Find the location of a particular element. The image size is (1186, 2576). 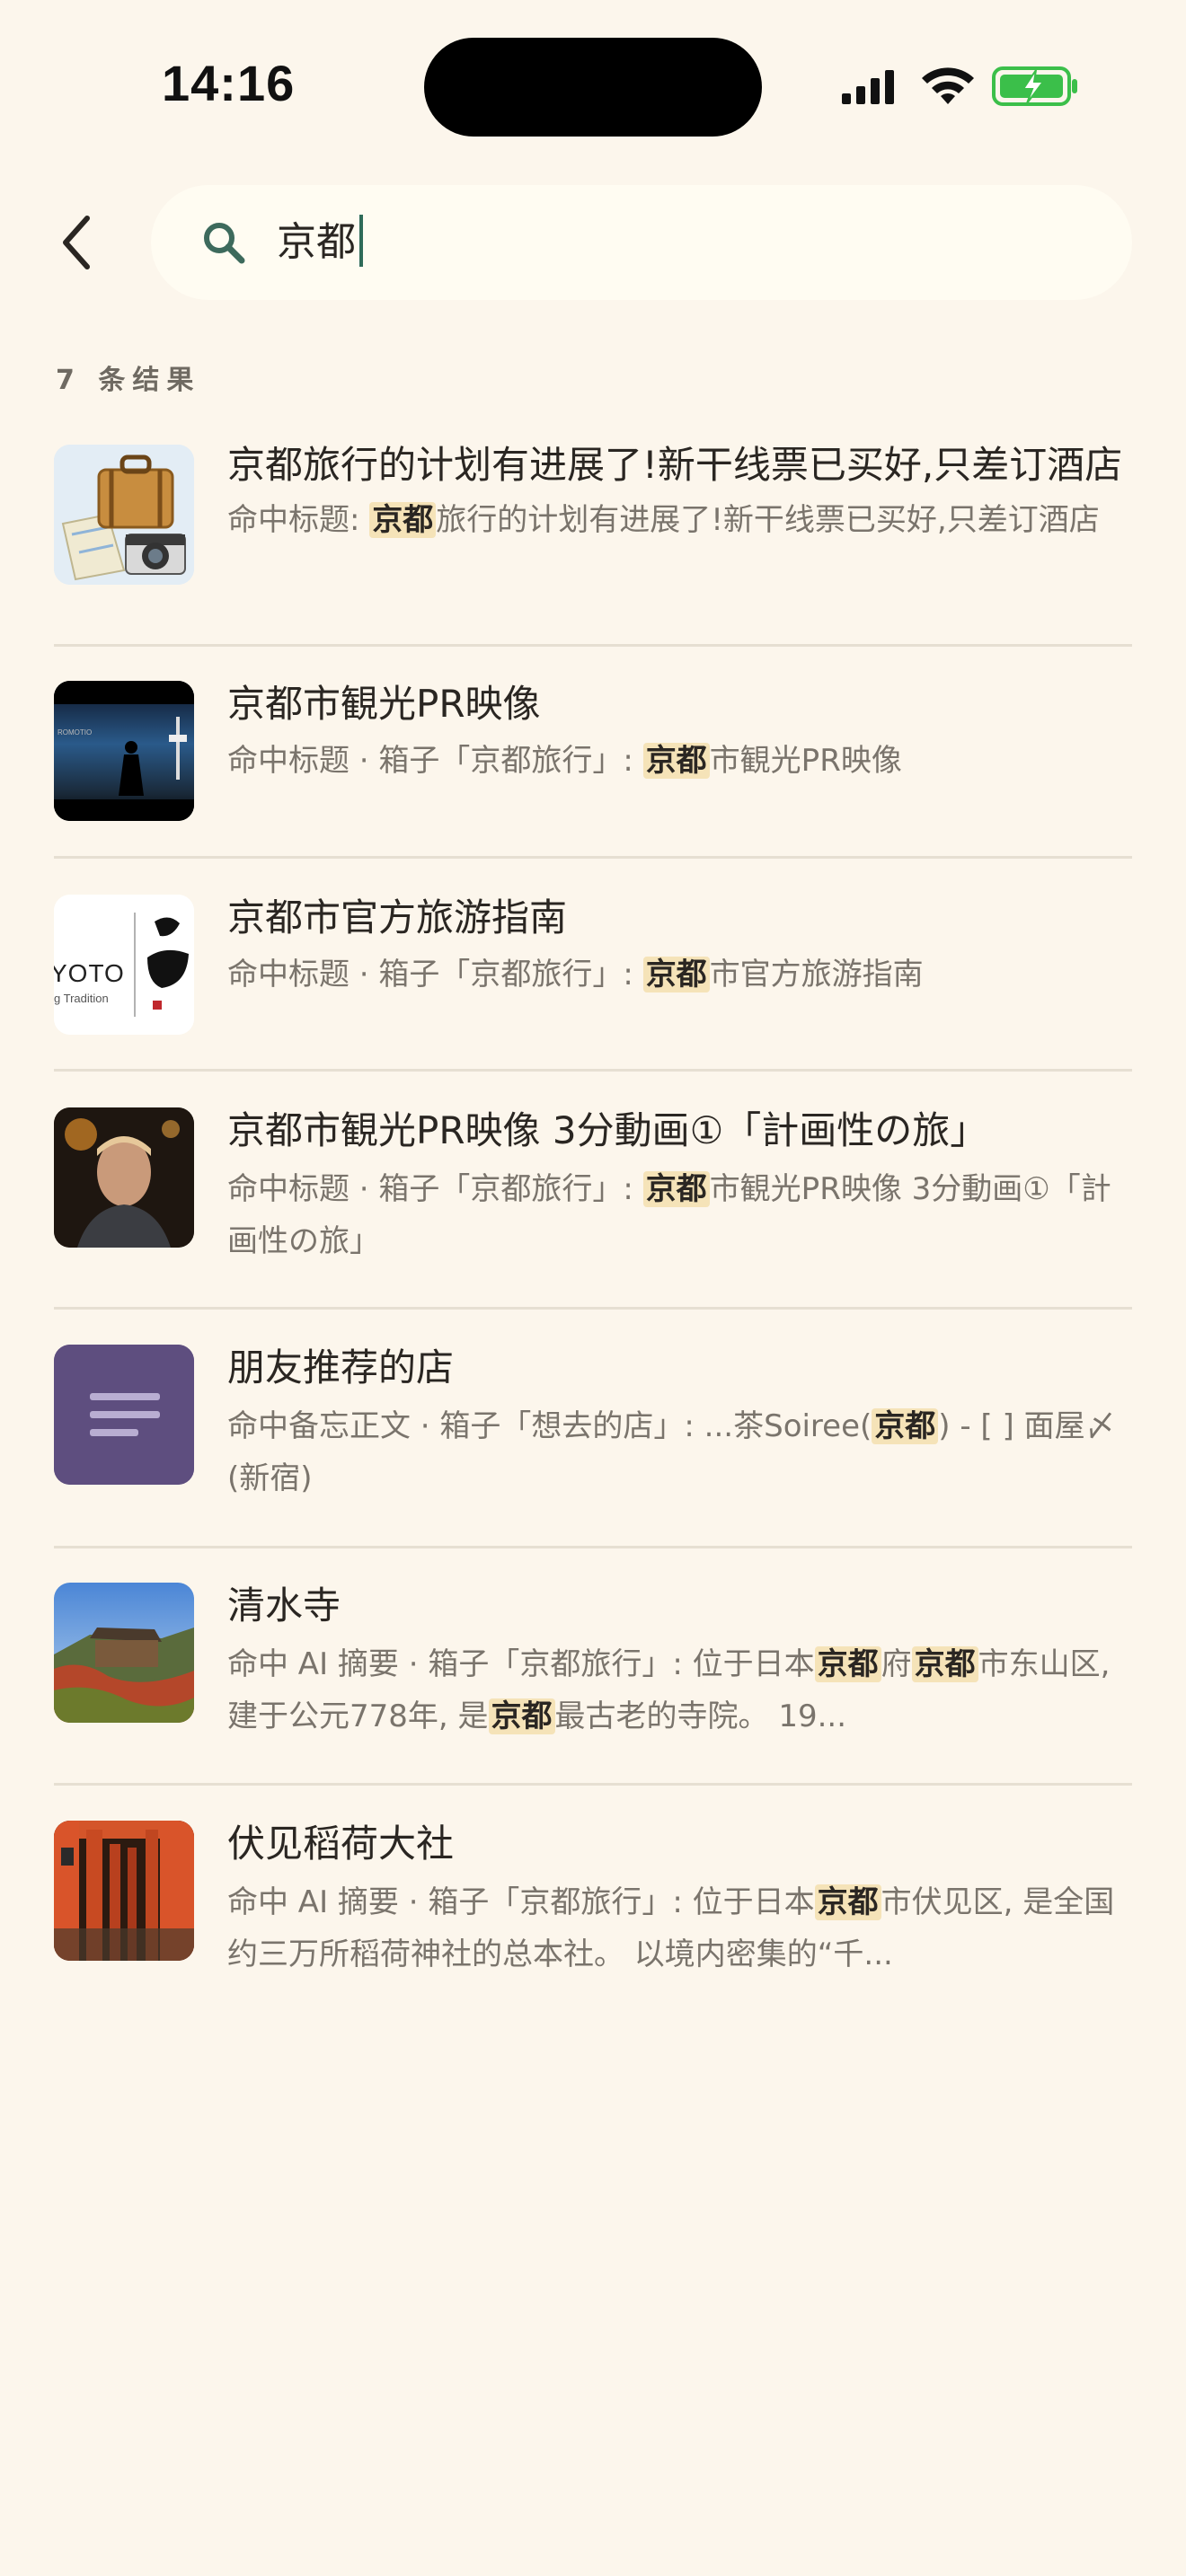

thumbnail-kyoto-tower: ROMOTIO is located at coordinates (124, 751).